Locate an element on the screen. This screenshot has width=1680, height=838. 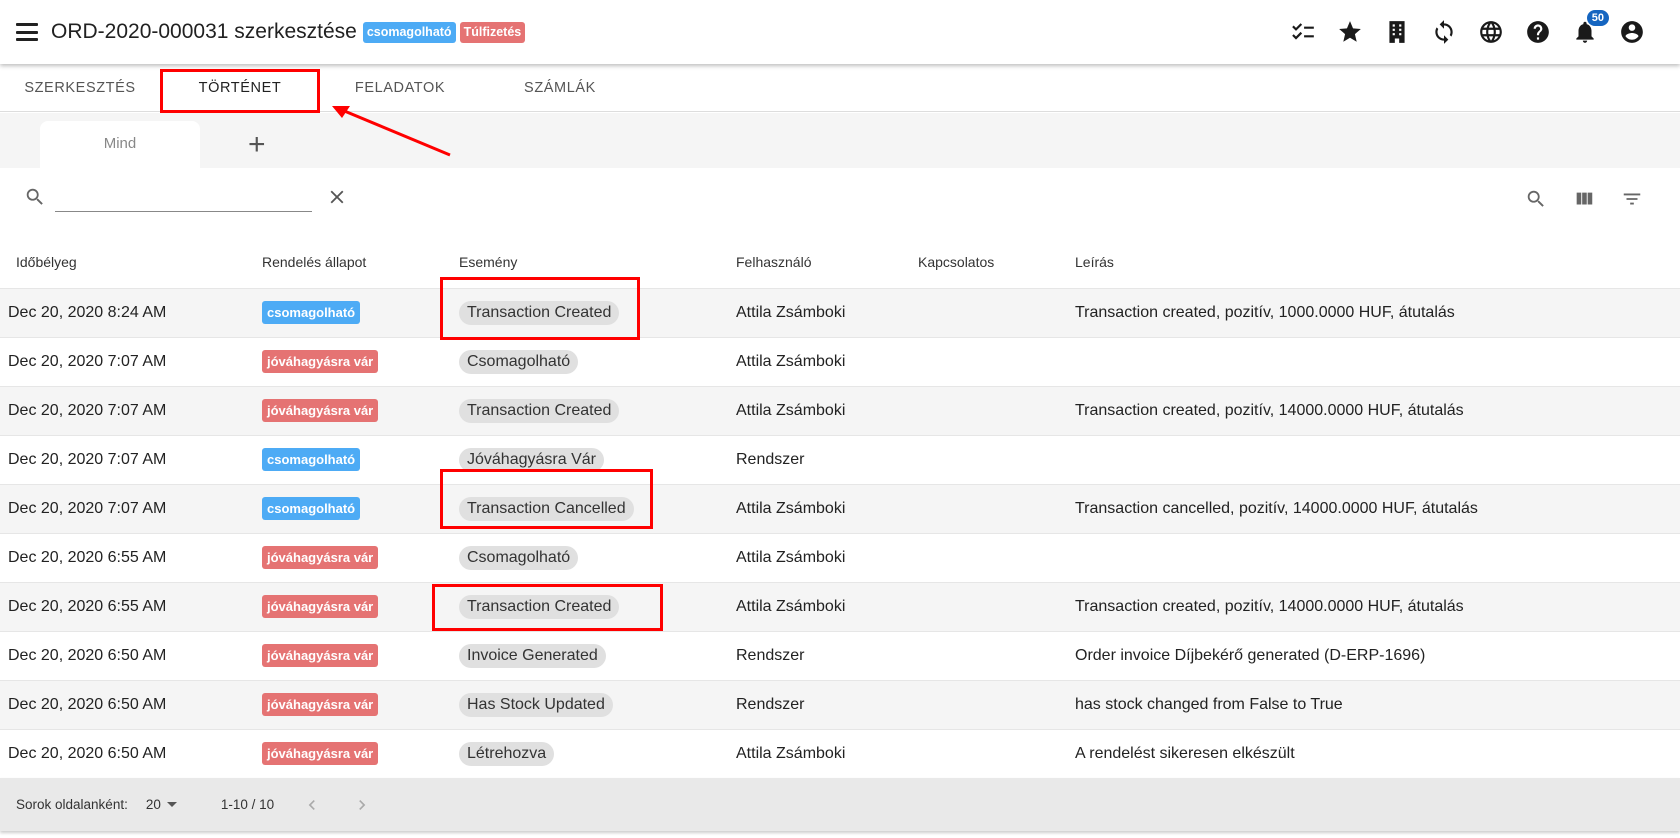
event-chip: Jóváhagyásra Vár is located at coordinates (531, 459).